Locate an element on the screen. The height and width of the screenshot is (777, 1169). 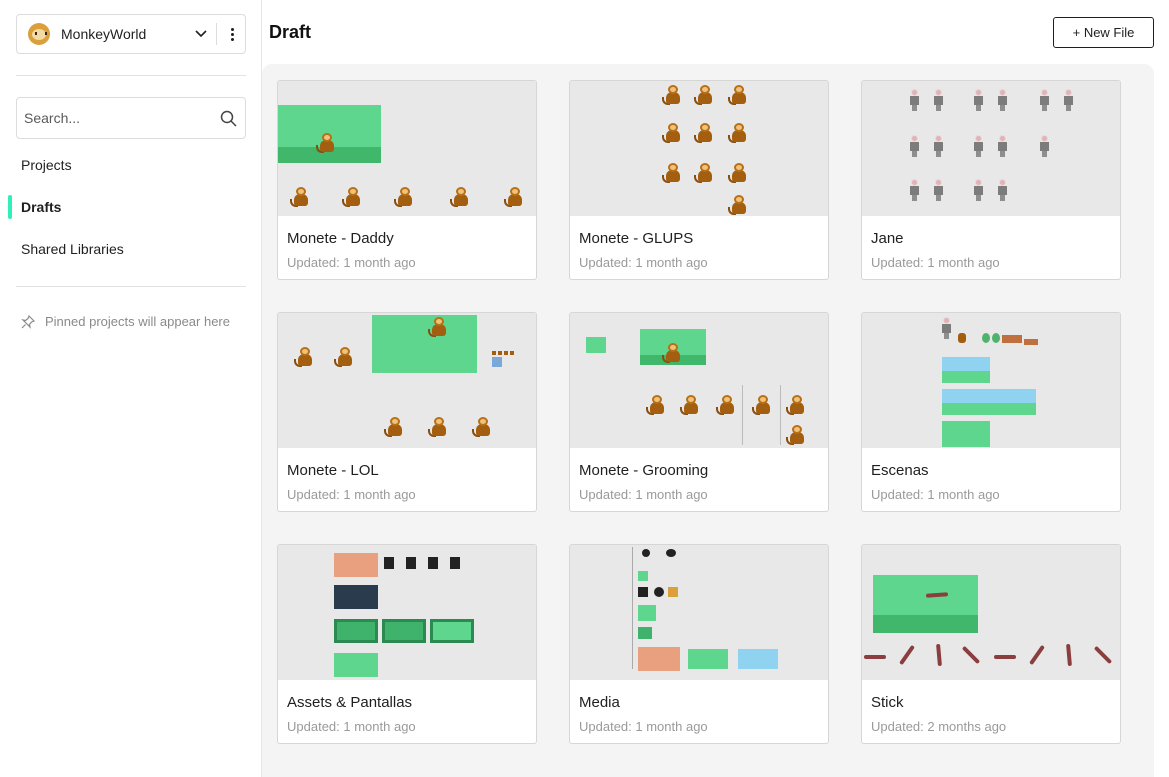
team-selector: MonkeyWorld is located at coordinates (131, 34).